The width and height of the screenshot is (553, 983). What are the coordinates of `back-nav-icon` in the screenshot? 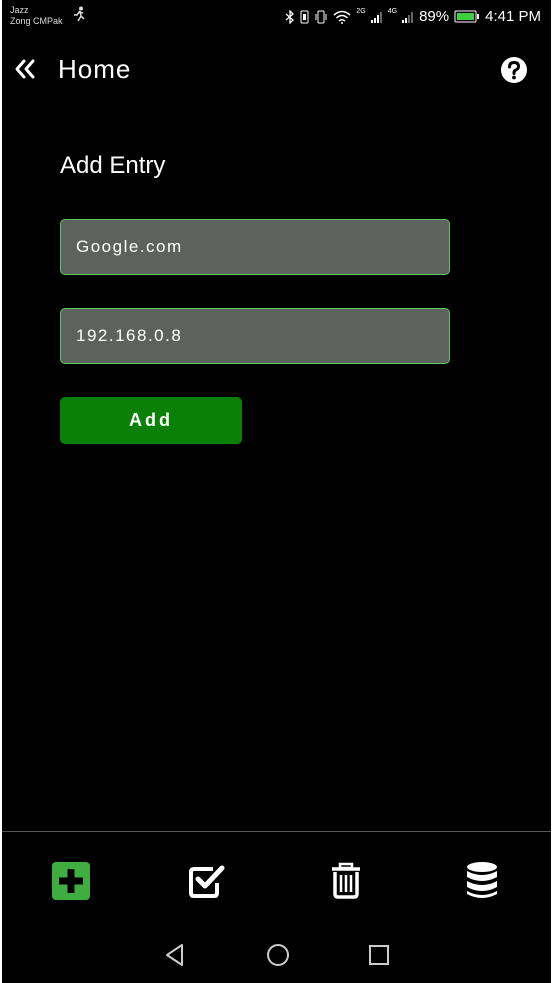 It's located at (175, 955).